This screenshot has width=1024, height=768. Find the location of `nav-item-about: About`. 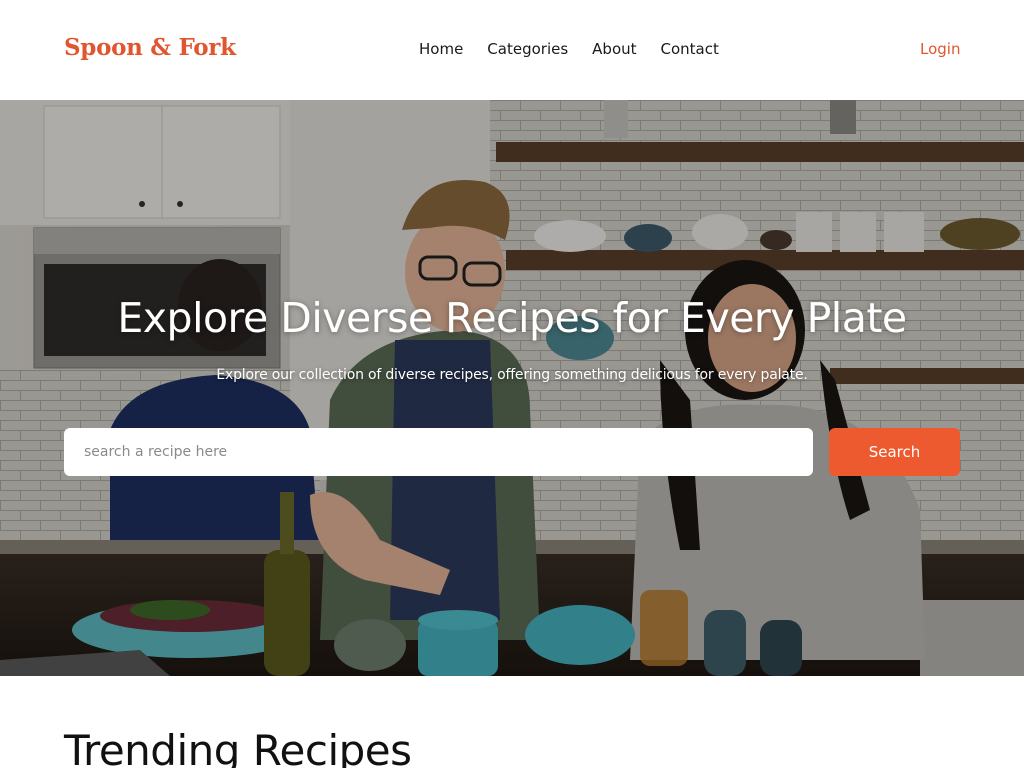

nav-item-about: About is located at coordinates (614, 49).